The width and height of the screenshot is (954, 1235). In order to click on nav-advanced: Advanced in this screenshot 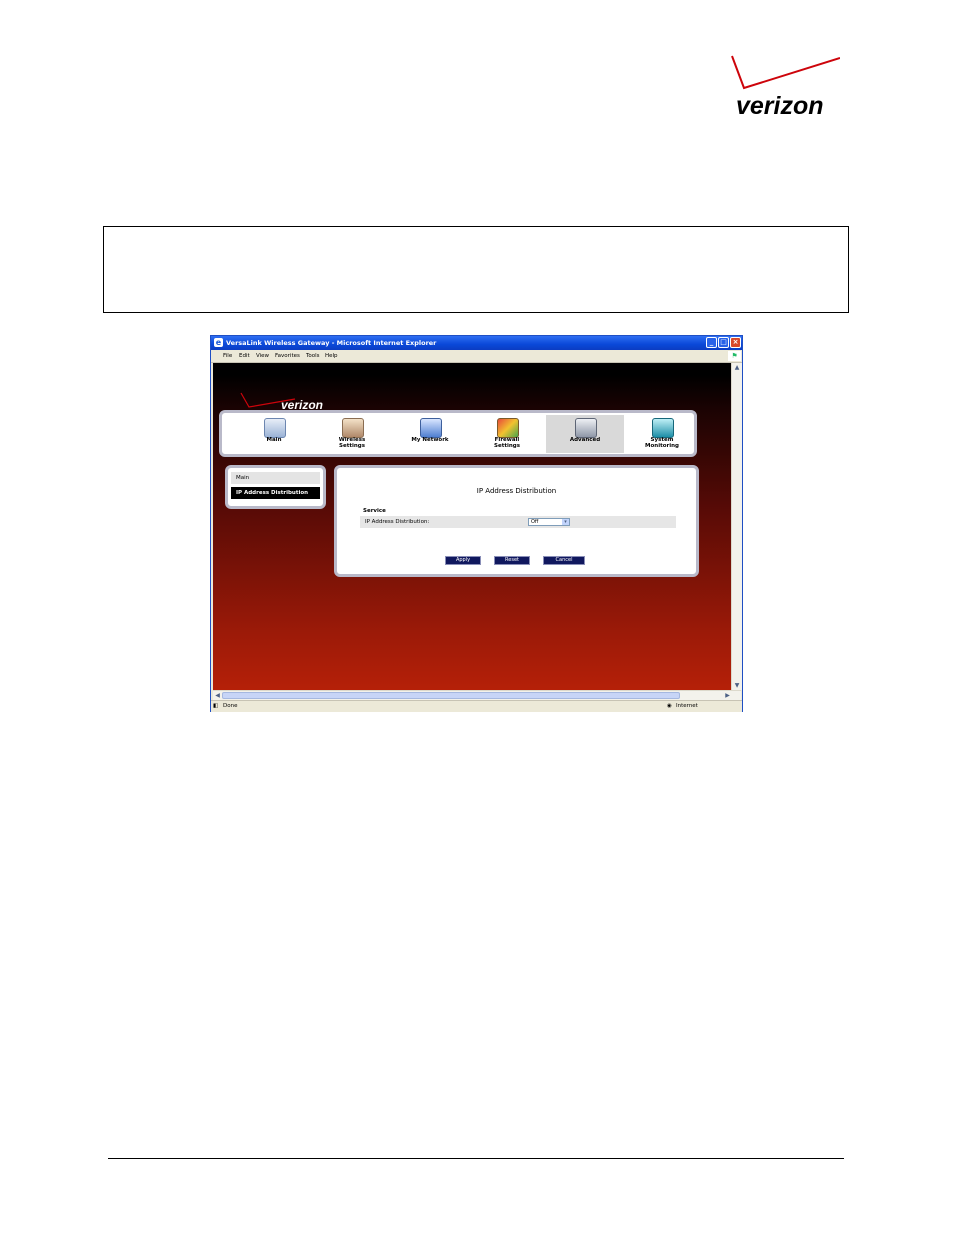, I will do `click(585, 434)`.